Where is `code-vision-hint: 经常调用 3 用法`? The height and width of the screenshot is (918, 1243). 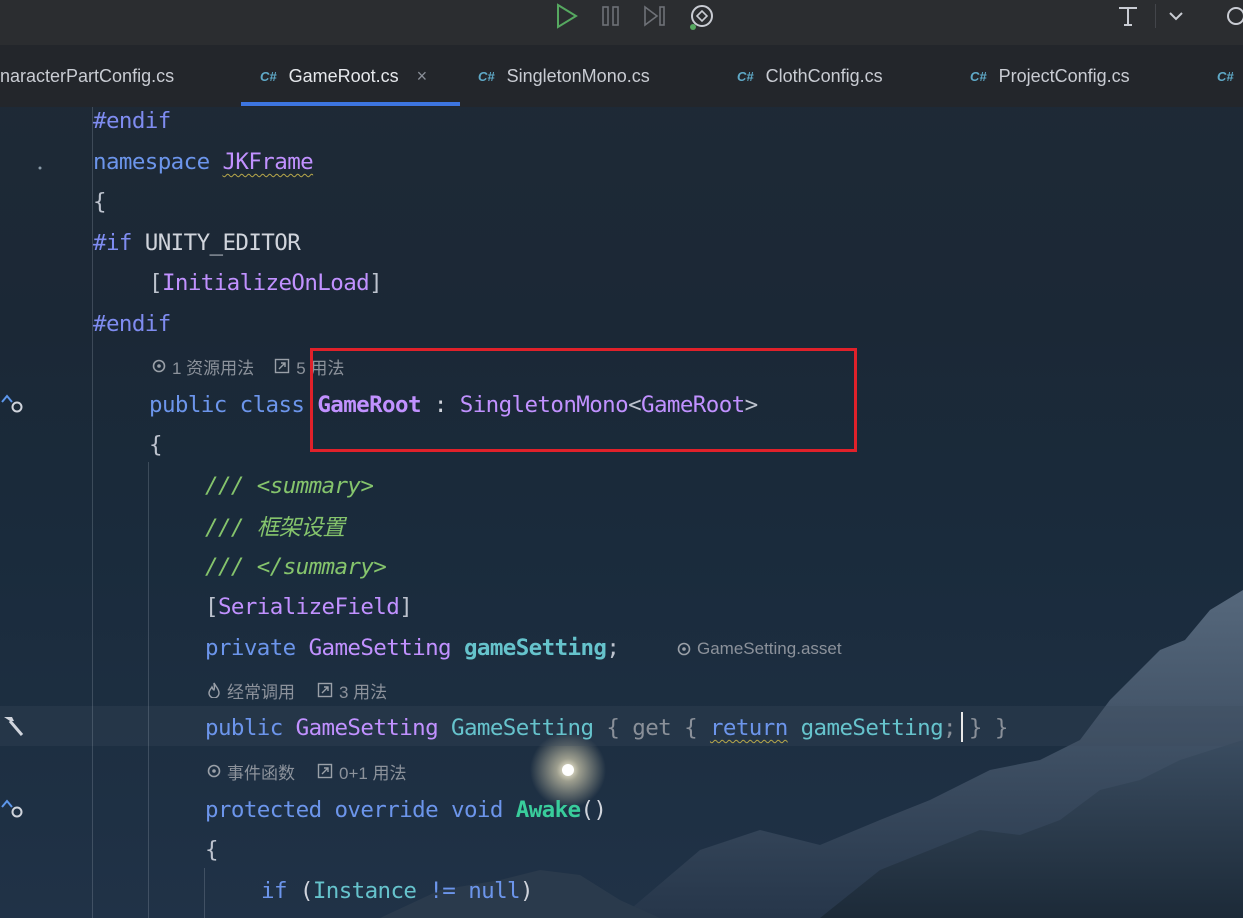 code-vision-hint: 经常调用 3 用法 is located at coordinates (297, 690).